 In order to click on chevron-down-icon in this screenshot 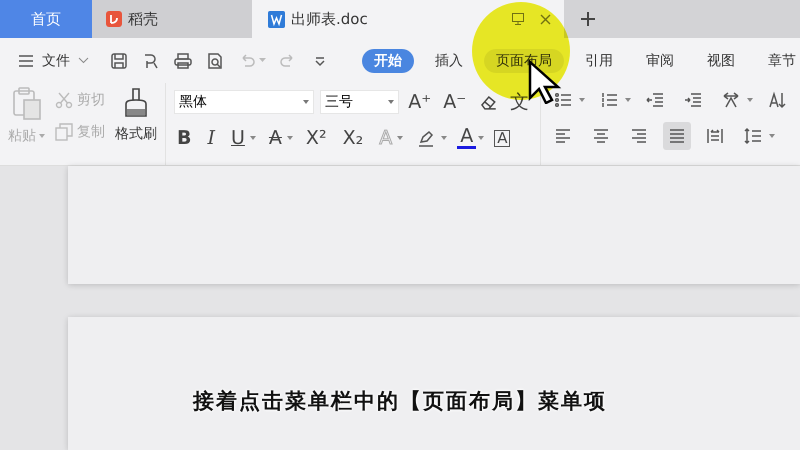, I will do `click(83, 60)`.